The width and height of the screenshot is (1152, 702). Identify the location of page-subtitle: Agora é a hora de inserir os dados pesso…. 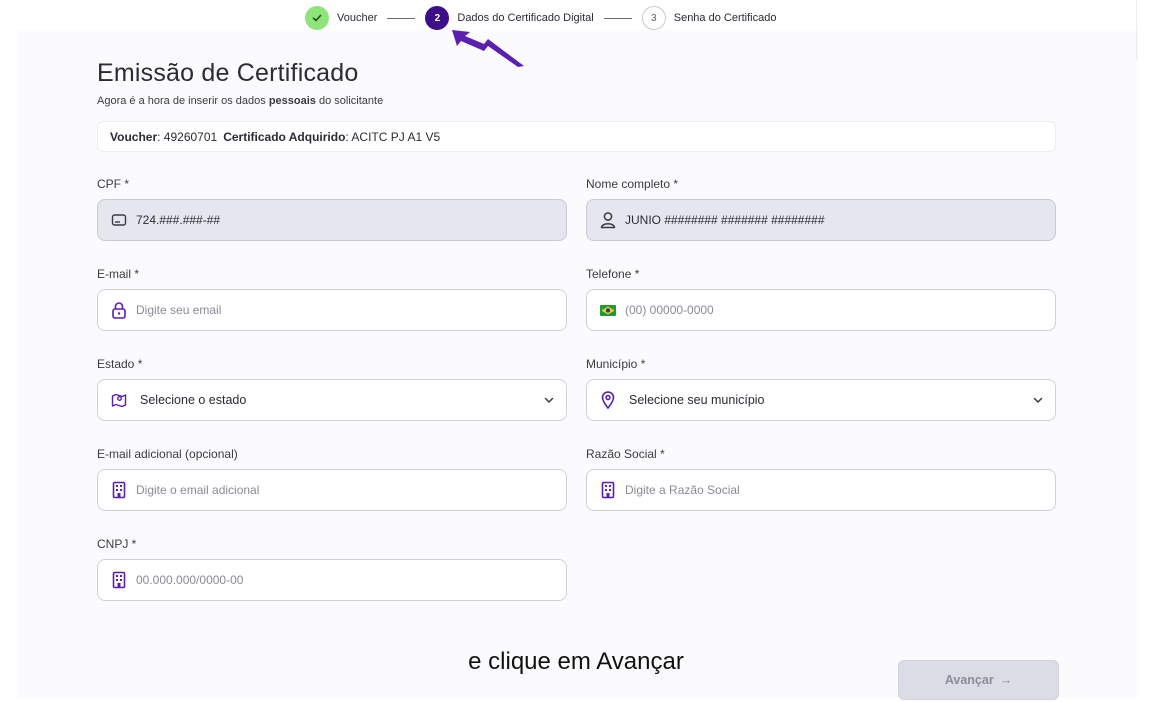
(240, 101).